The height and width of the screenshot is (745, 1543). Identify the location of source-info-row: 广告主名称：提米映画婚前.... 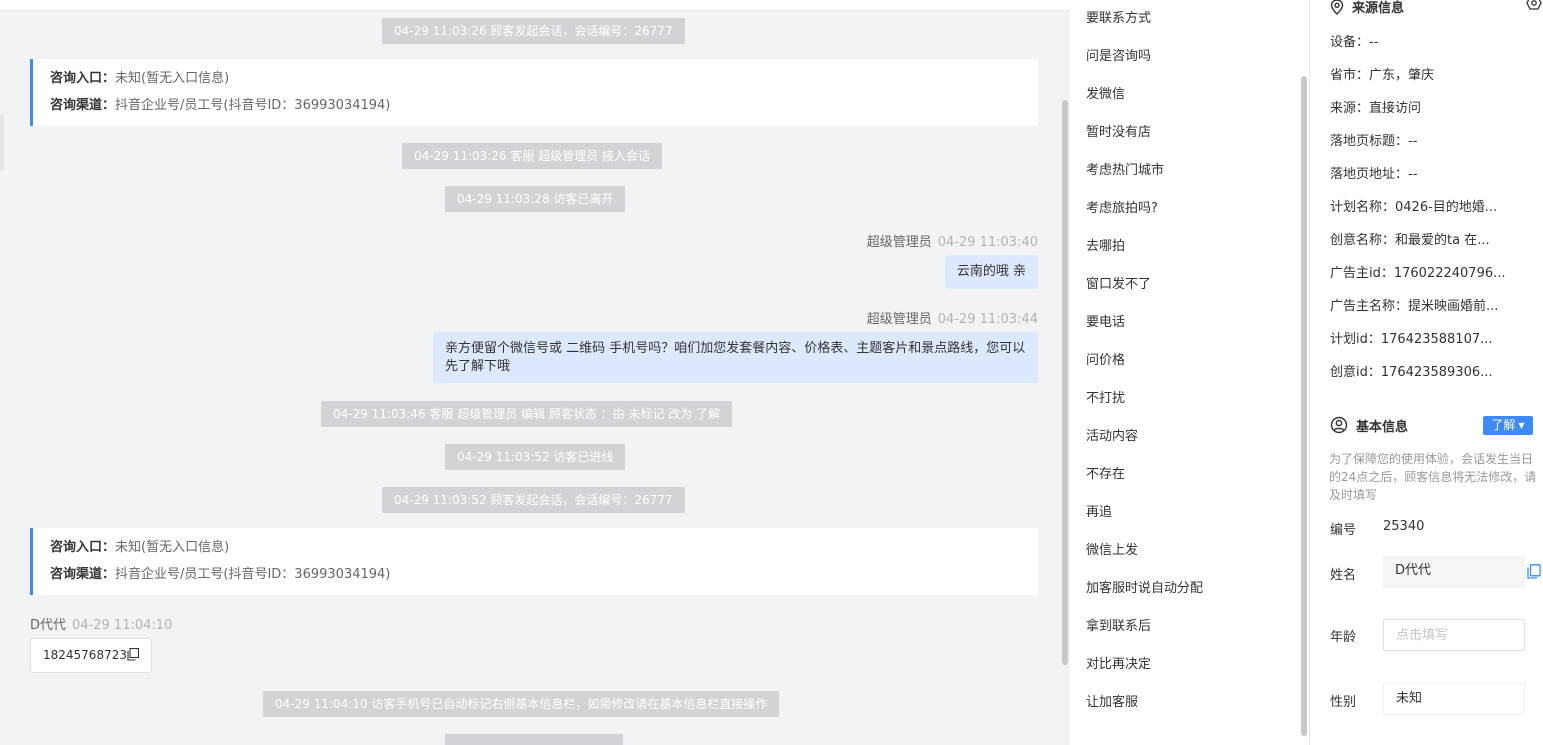
(1414, 306).